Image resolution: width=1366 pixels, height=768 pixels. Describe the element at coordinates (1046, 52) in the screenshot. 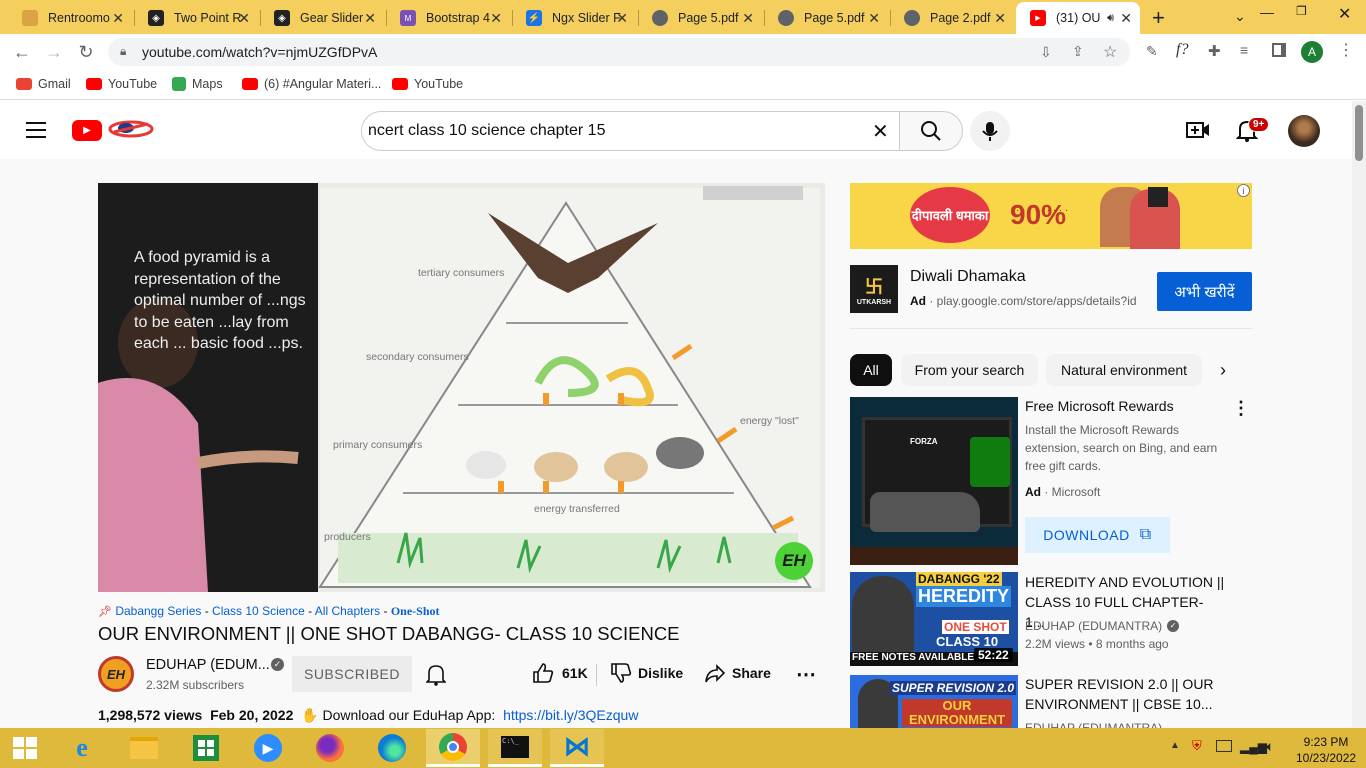

I see `install-icon: ⇩` at that location.